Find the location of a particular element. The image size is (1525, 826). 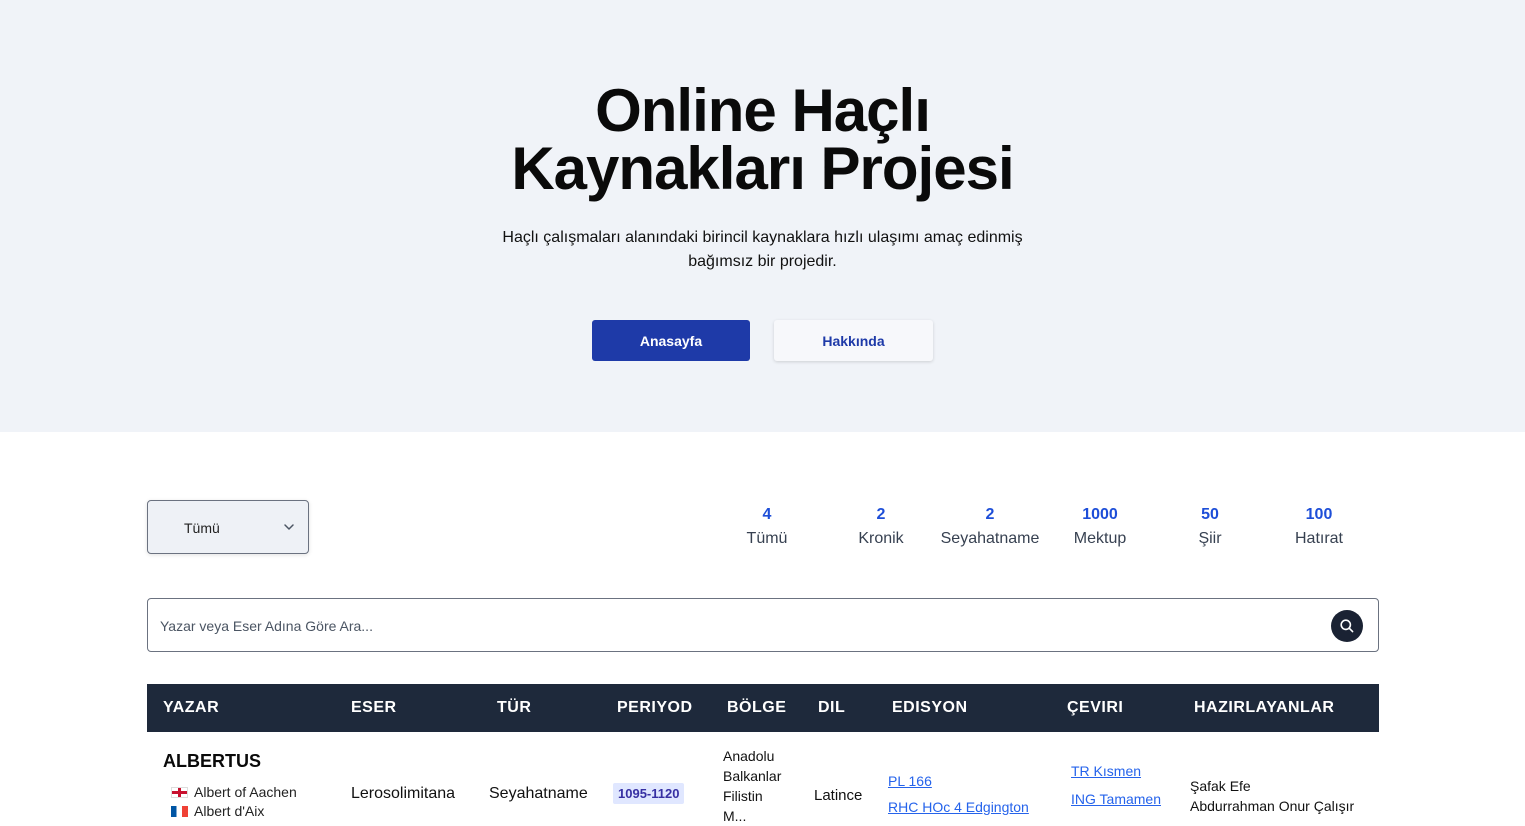

page-title: Online Haçlı Kaynakları Projesi is located at coordinates (762, 140).